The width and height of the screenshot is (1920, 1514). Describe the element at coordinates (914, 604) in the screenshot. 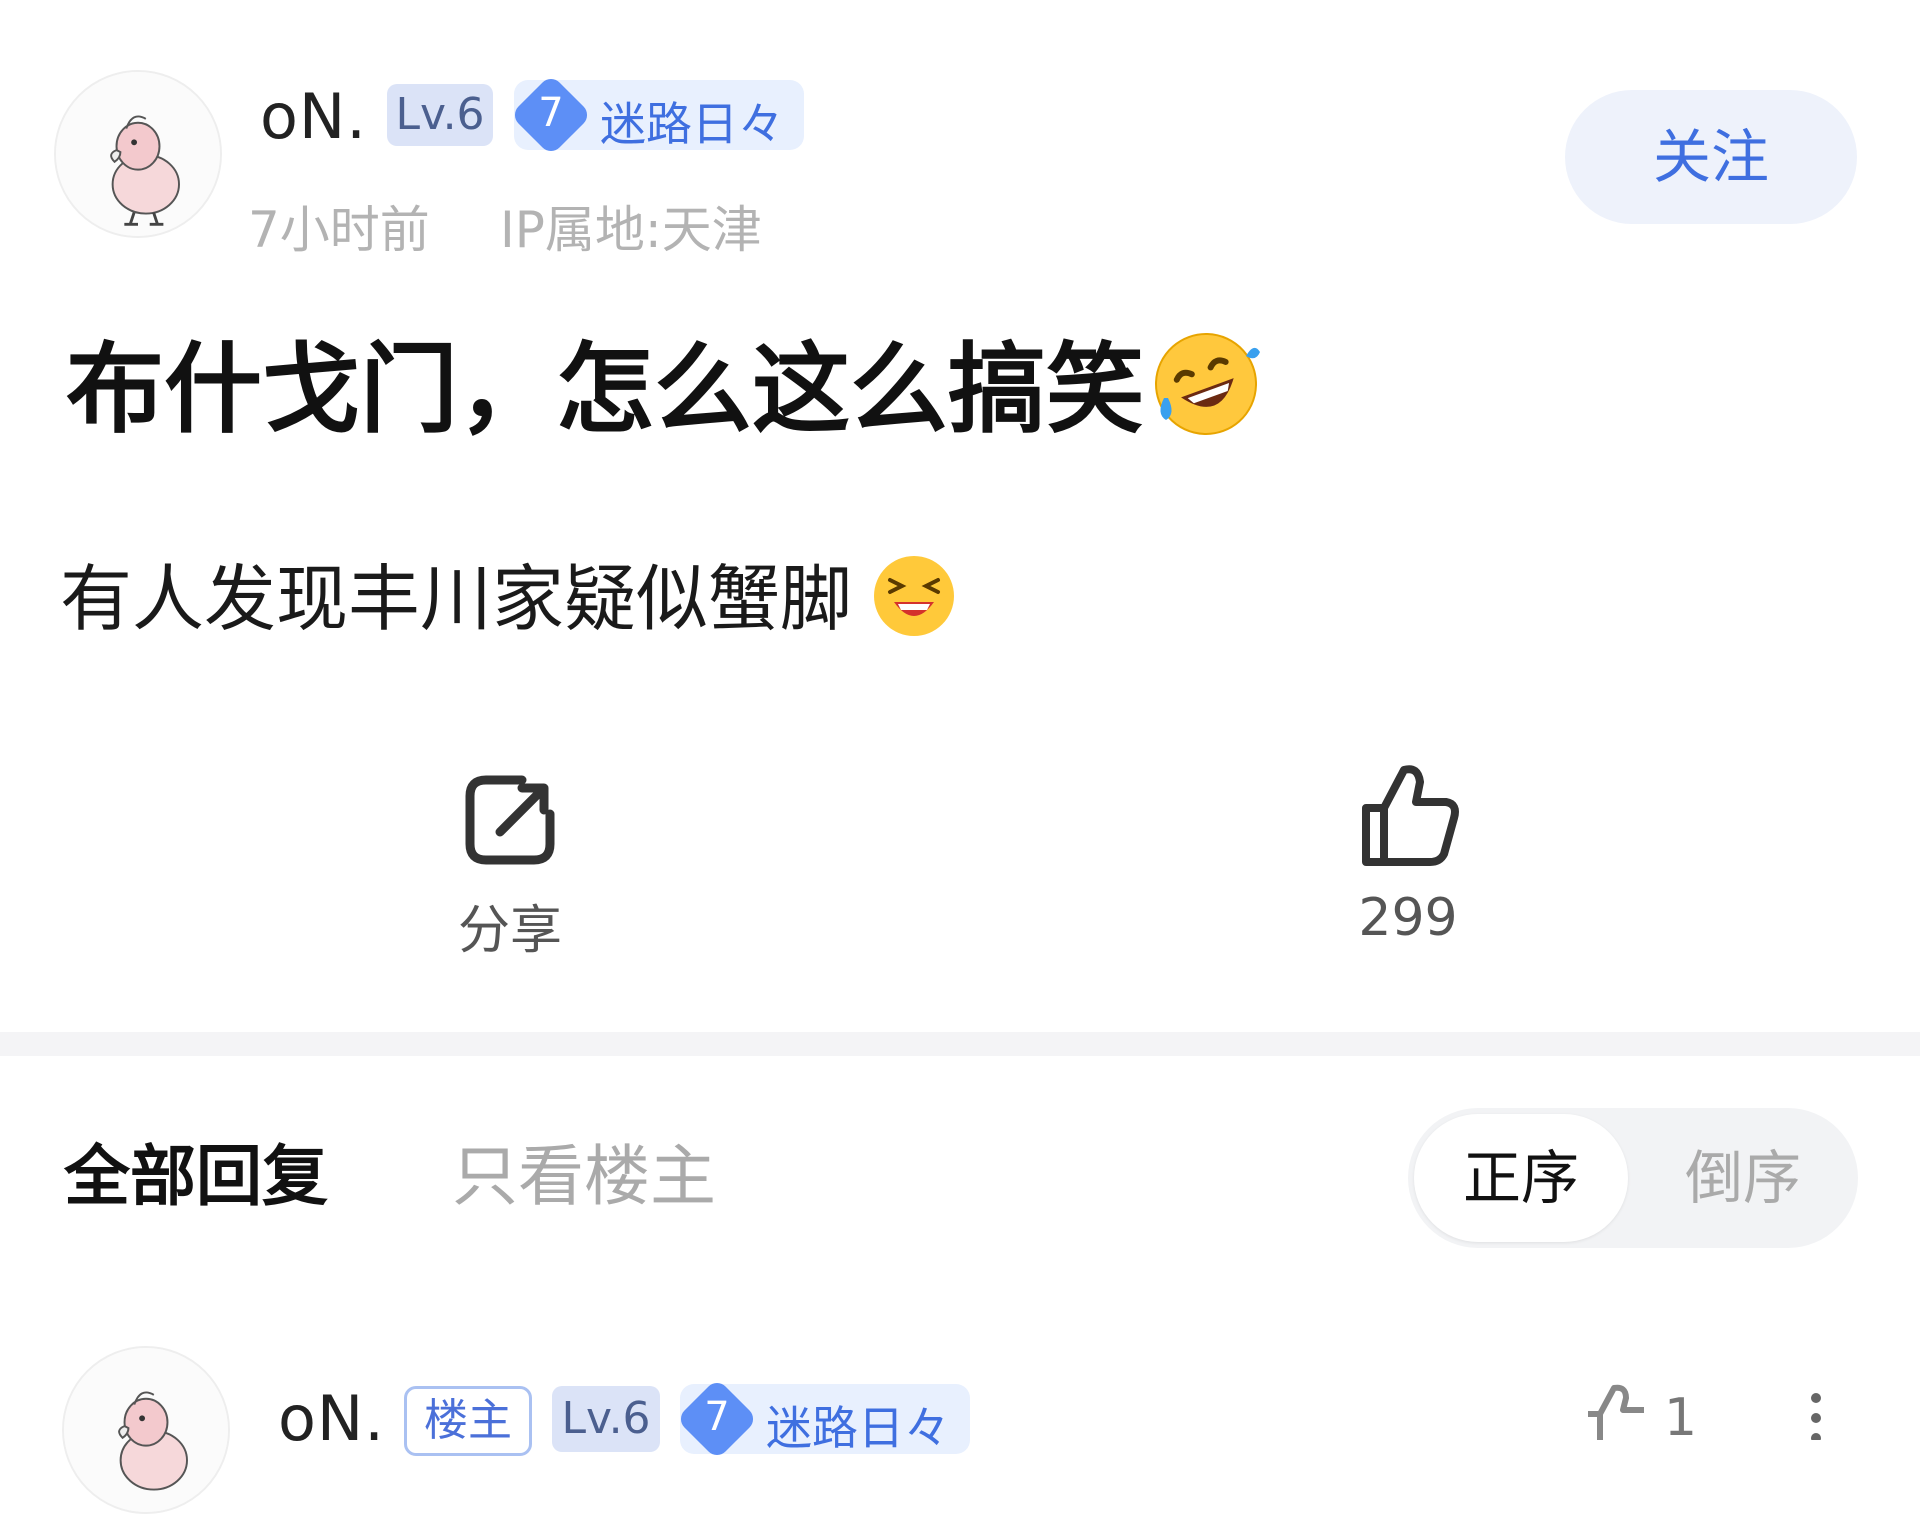

I see `laughing-emoji-icon` at that location.